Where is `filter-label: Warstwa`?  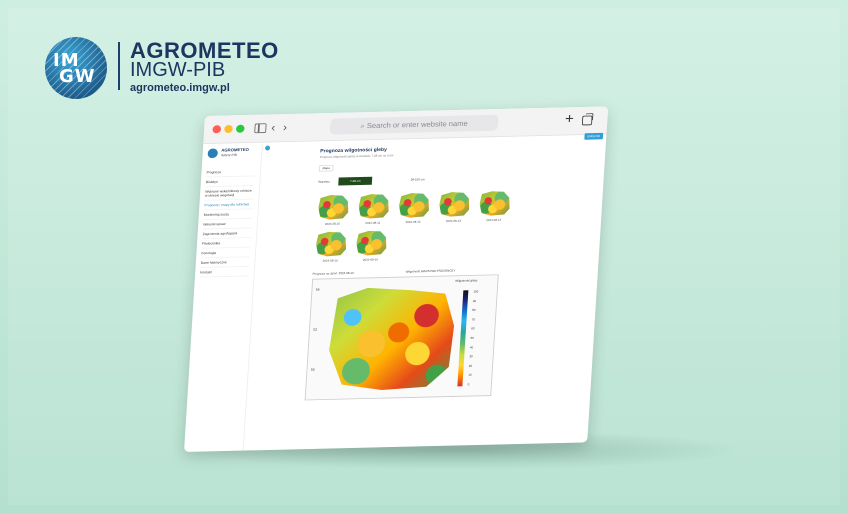
filter-label: Warstwa is located at coordinates (324, 182).